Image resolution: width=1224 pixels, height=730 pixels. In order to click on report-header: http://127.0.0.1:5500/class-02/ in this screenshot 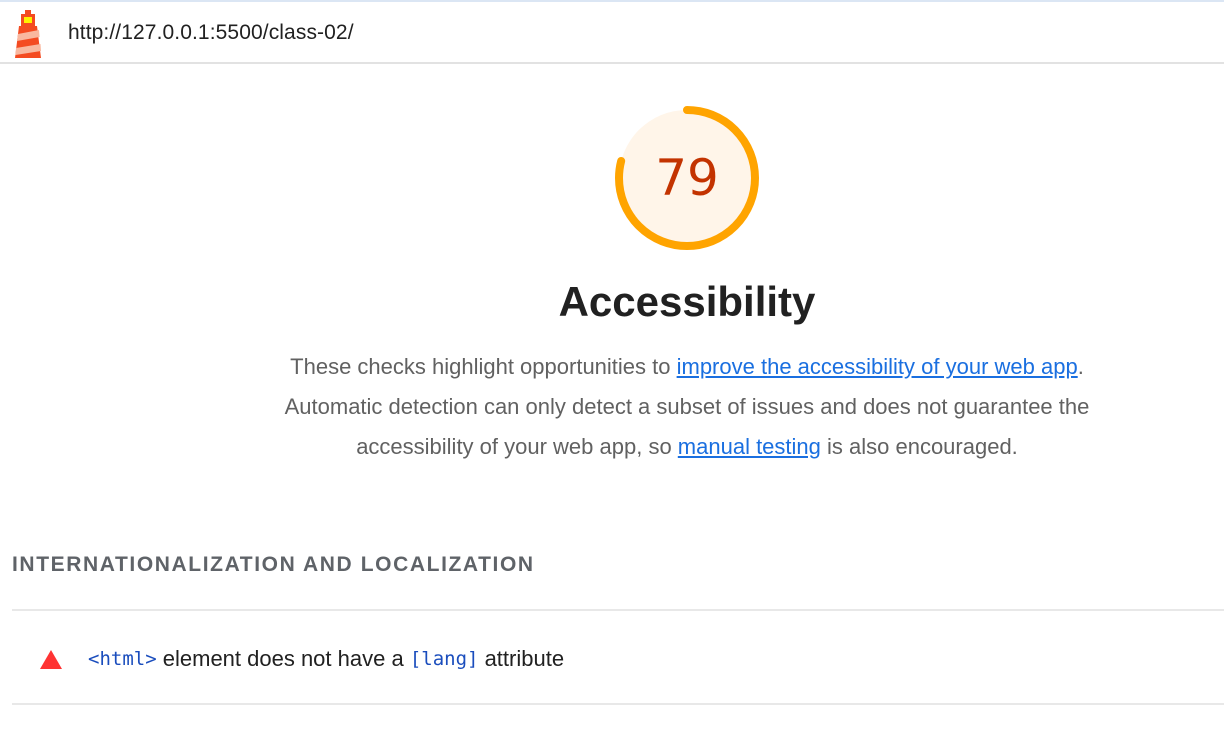, I will do `click(612, 32)`.